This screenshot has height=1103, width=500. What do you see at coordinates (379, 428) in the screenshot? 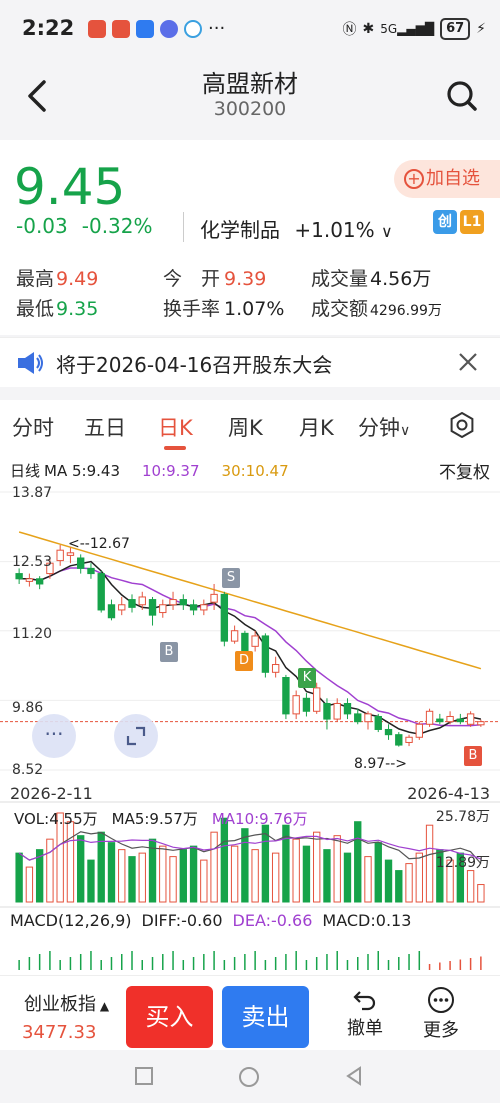
I see `tab-minute-label: 分钟` at bounding box center [379, 428].